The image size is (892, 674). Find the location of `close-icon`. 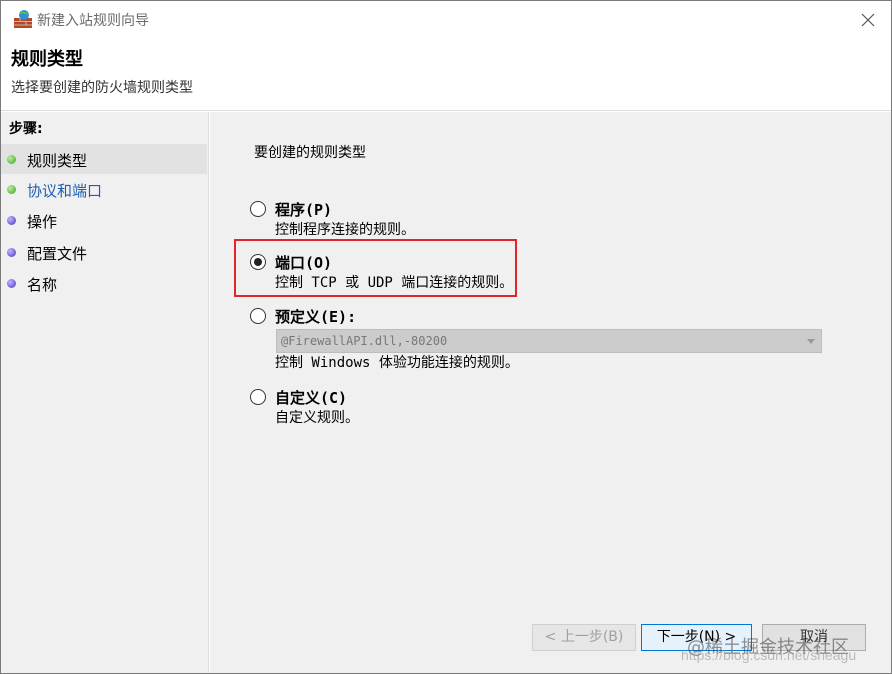

close-icon is located at coordinates (868, 20).